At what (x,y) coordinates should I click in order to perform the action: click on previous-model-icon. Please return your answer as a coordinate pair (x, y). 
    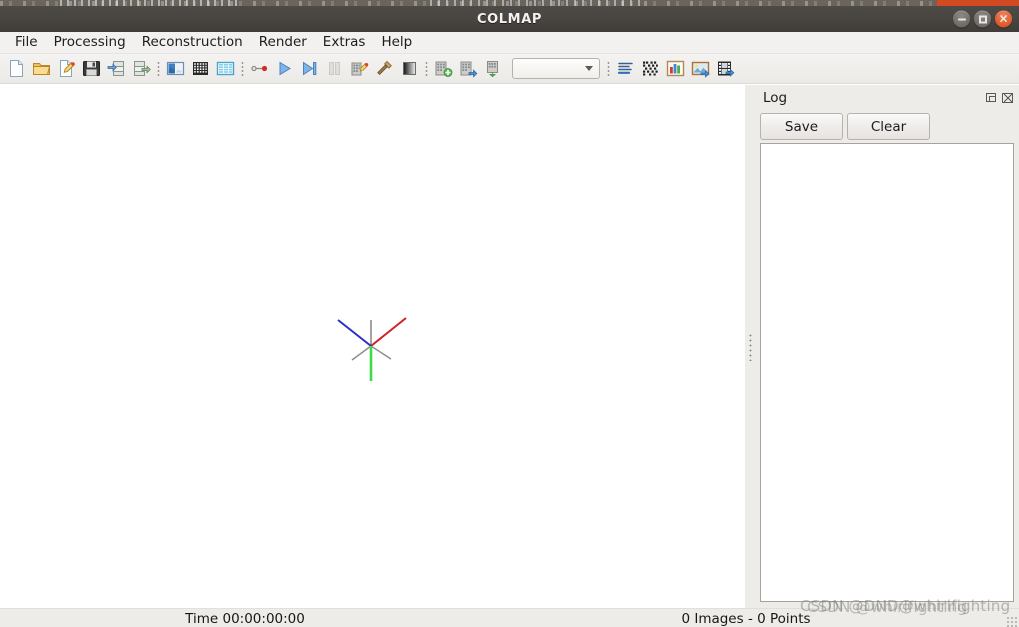
    Looking at the image, I should click on (492, 69).